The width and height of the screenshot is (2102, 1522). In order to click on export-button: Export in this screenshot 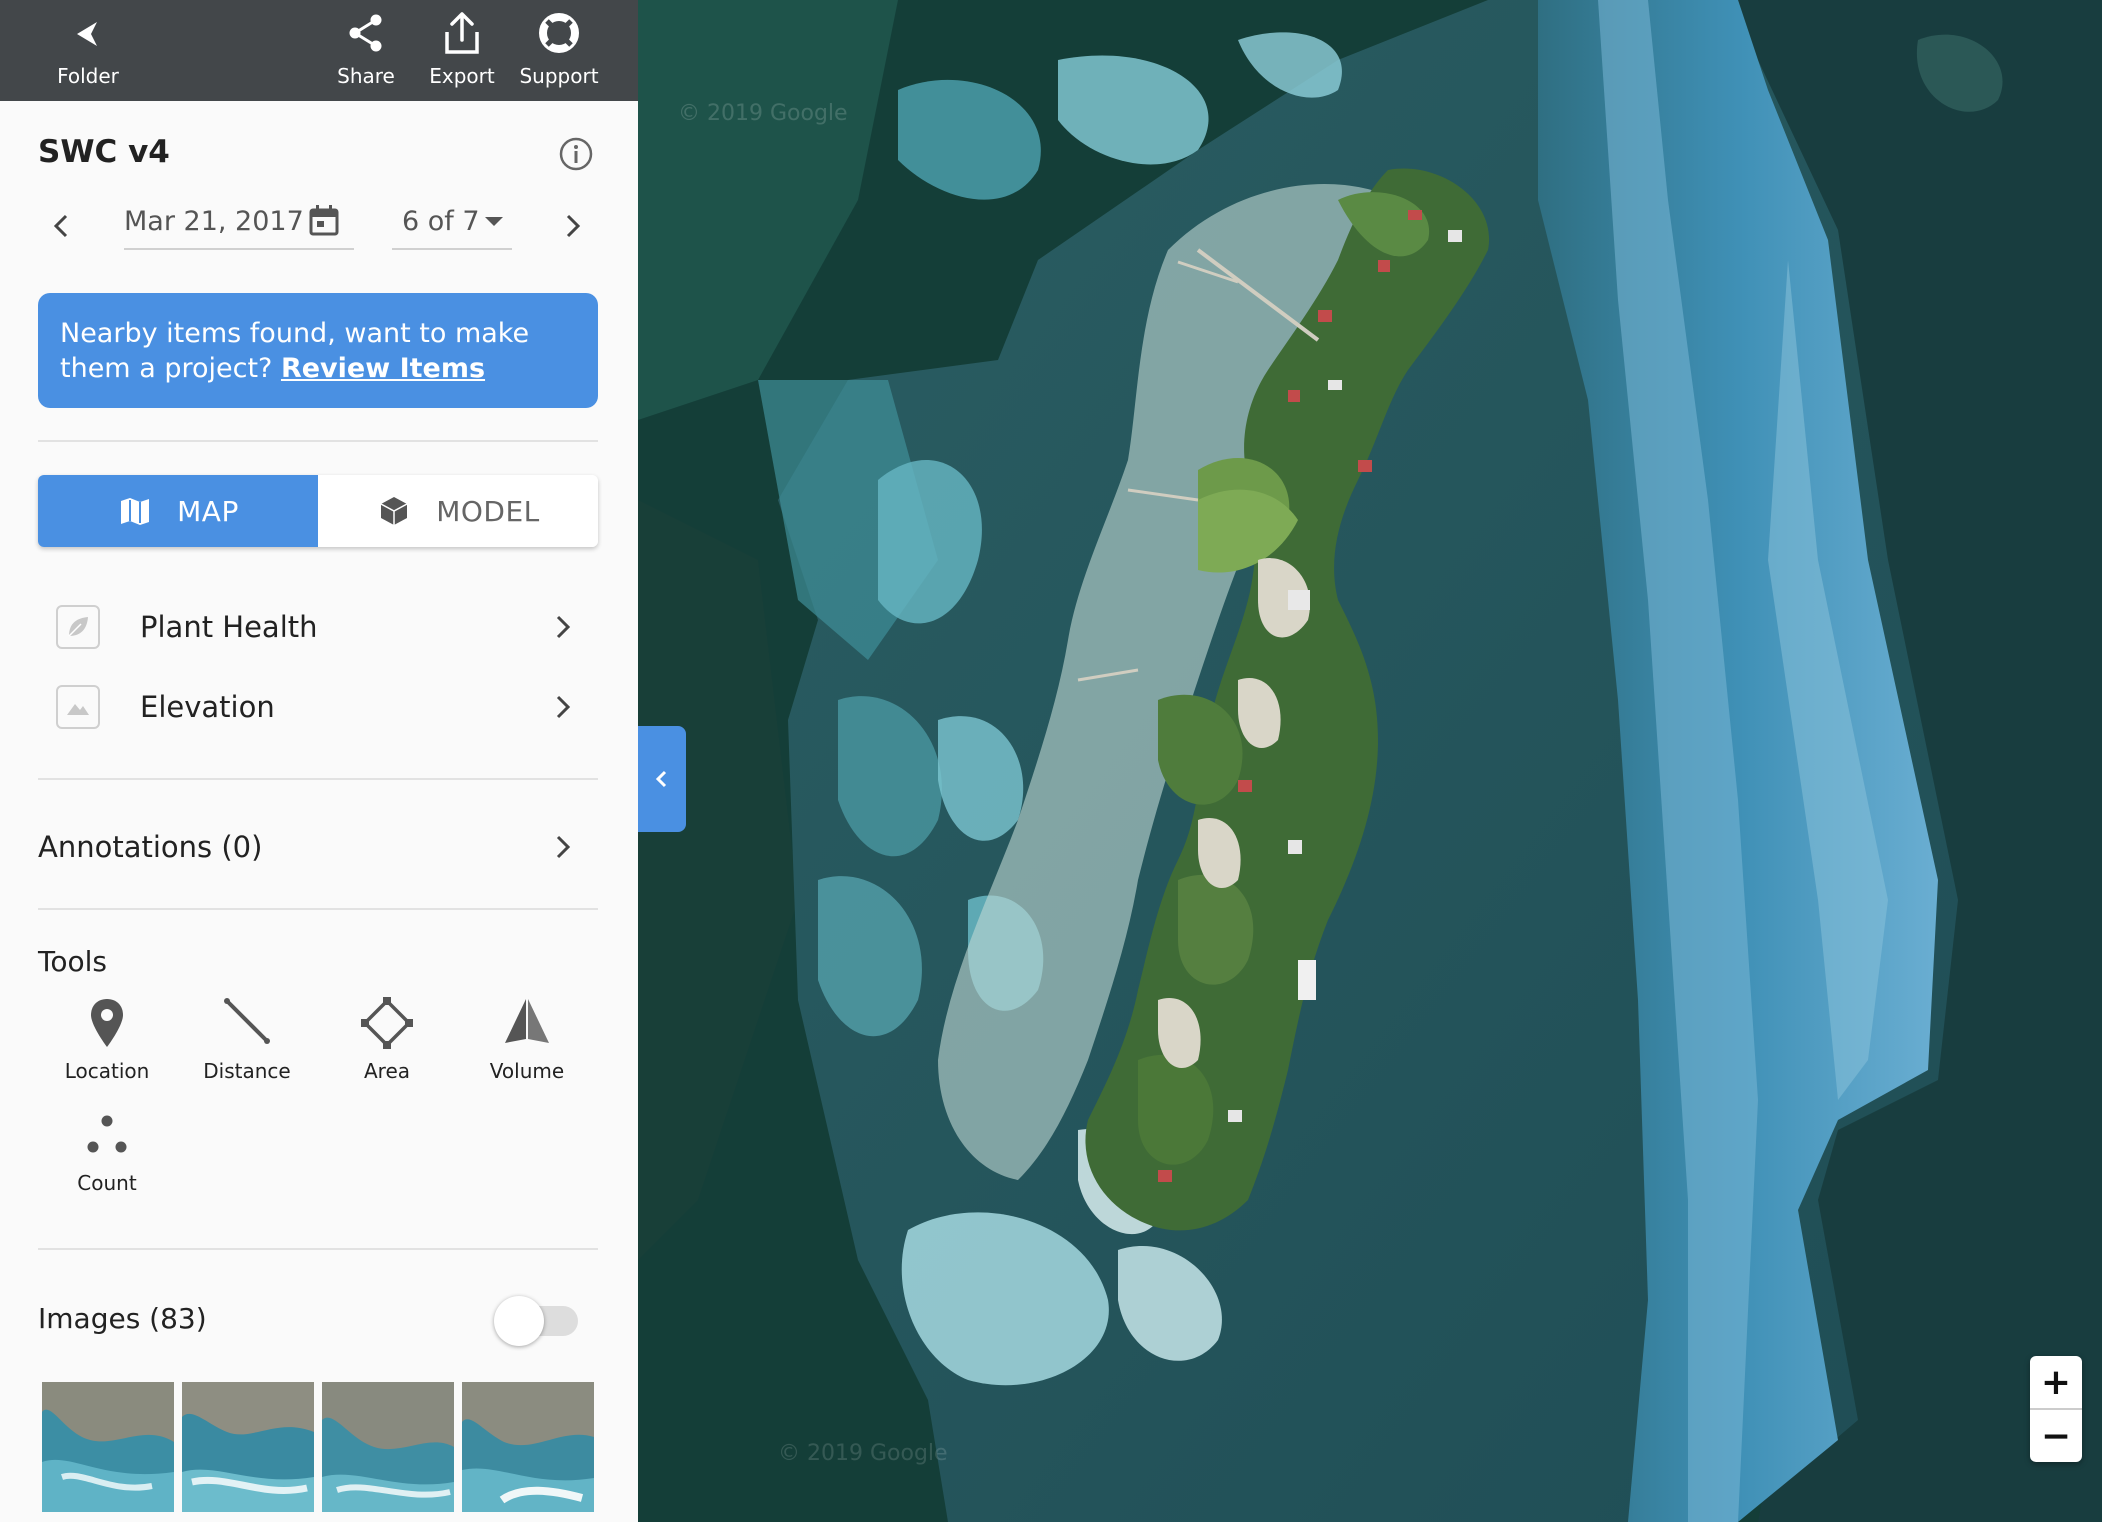, I will do `click(462, 52)`.